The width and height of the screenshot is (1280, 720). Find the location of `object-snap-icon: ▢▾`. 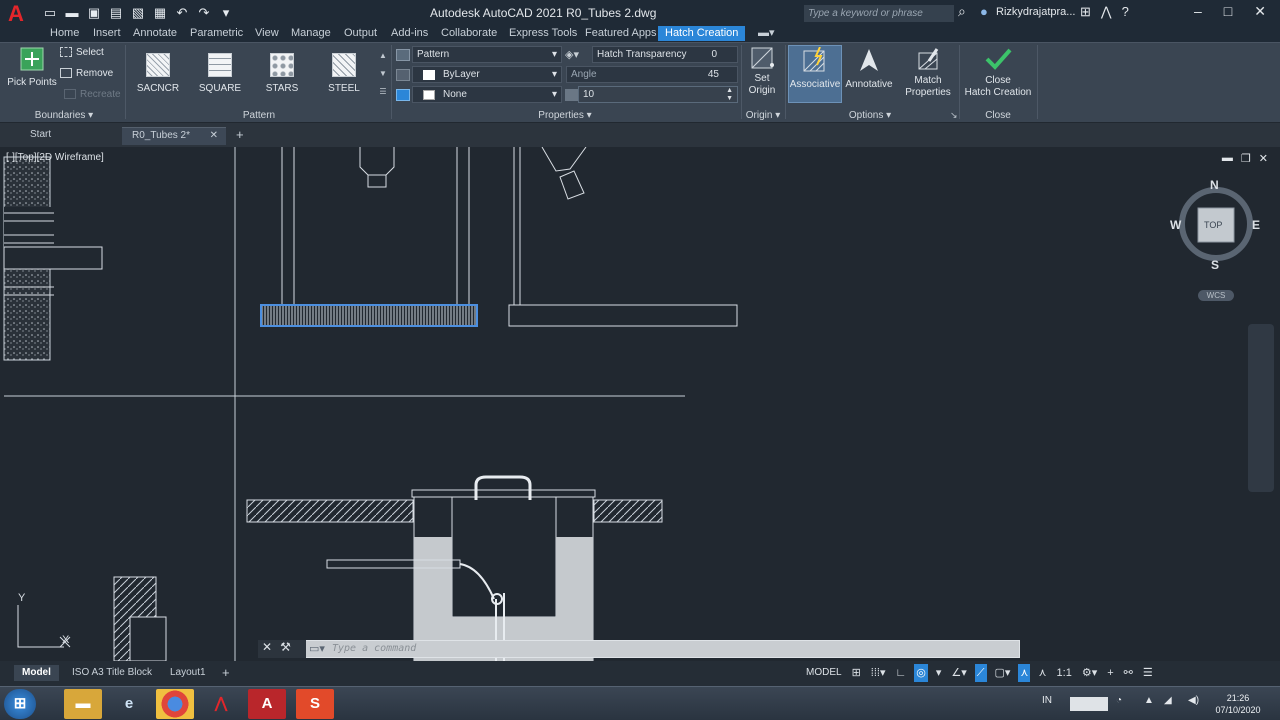

object-snap-icon: ▢▾ is located at coordinates (1003, 673).